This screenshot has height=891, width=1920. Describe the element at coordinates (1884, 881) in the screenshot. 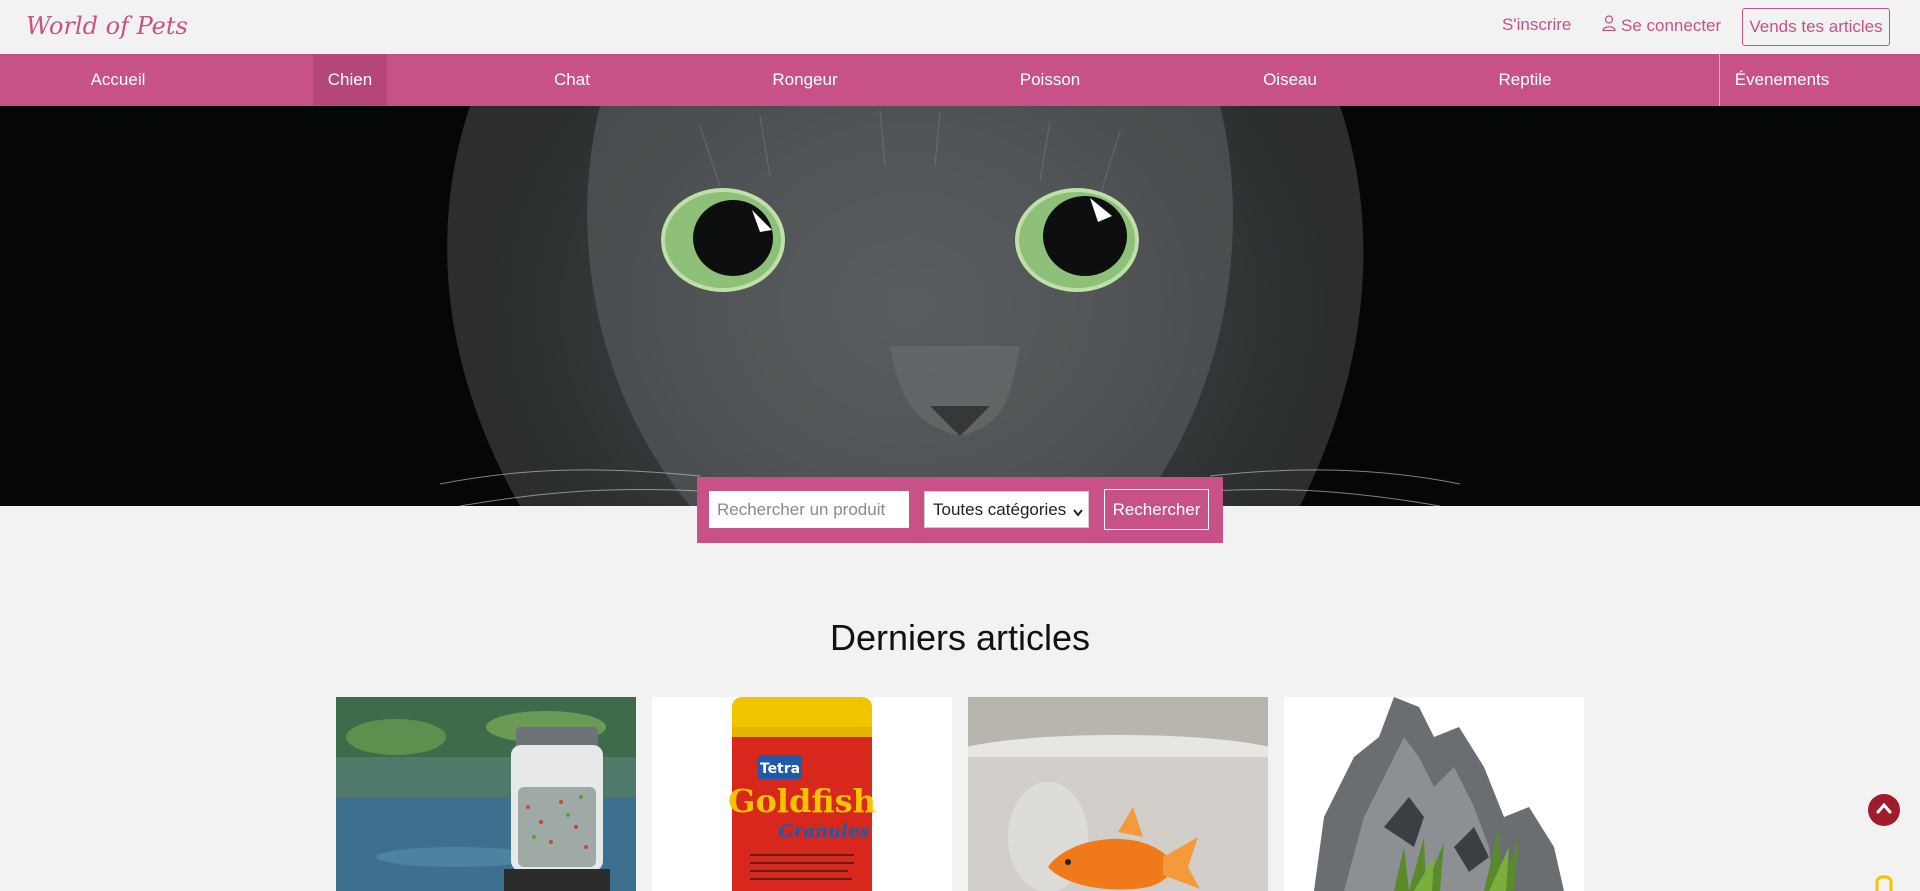

I see `lock-icon` at that location.